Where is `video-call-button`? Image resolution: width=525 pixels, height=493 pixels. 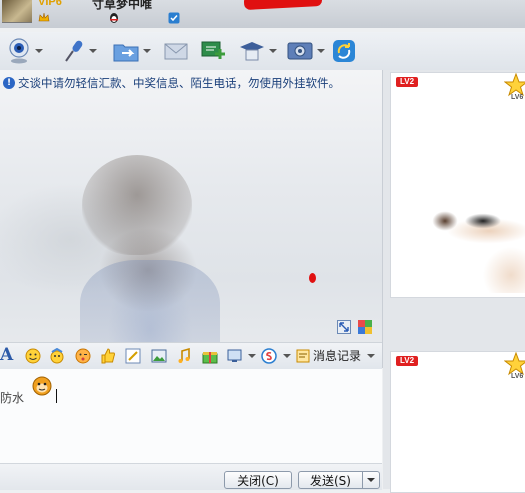
video-call-button is located at coordinates (24, 51).